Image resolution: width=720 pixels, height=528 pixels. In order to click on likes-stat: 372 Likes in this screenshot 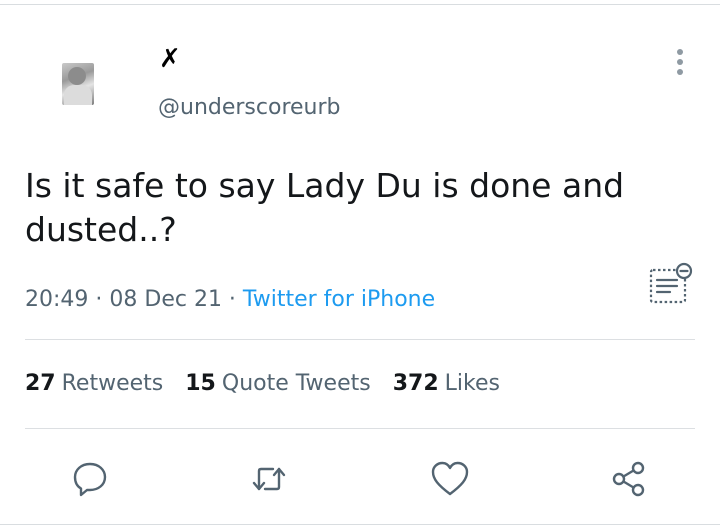, I will do `click(446, 383)`.